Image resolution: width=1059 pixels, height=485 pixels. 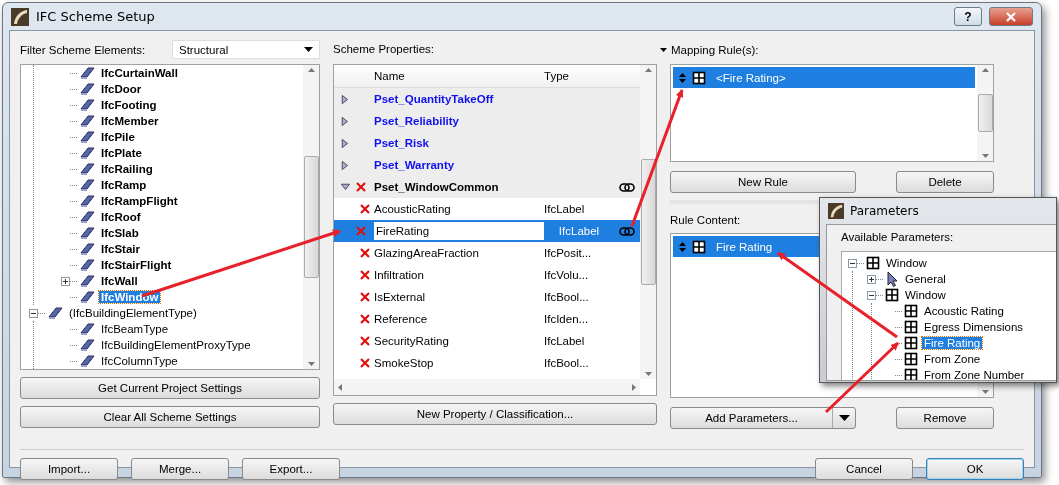 I want to click on window-title: IFC Scheme Setup, so click(x=95, y=16).